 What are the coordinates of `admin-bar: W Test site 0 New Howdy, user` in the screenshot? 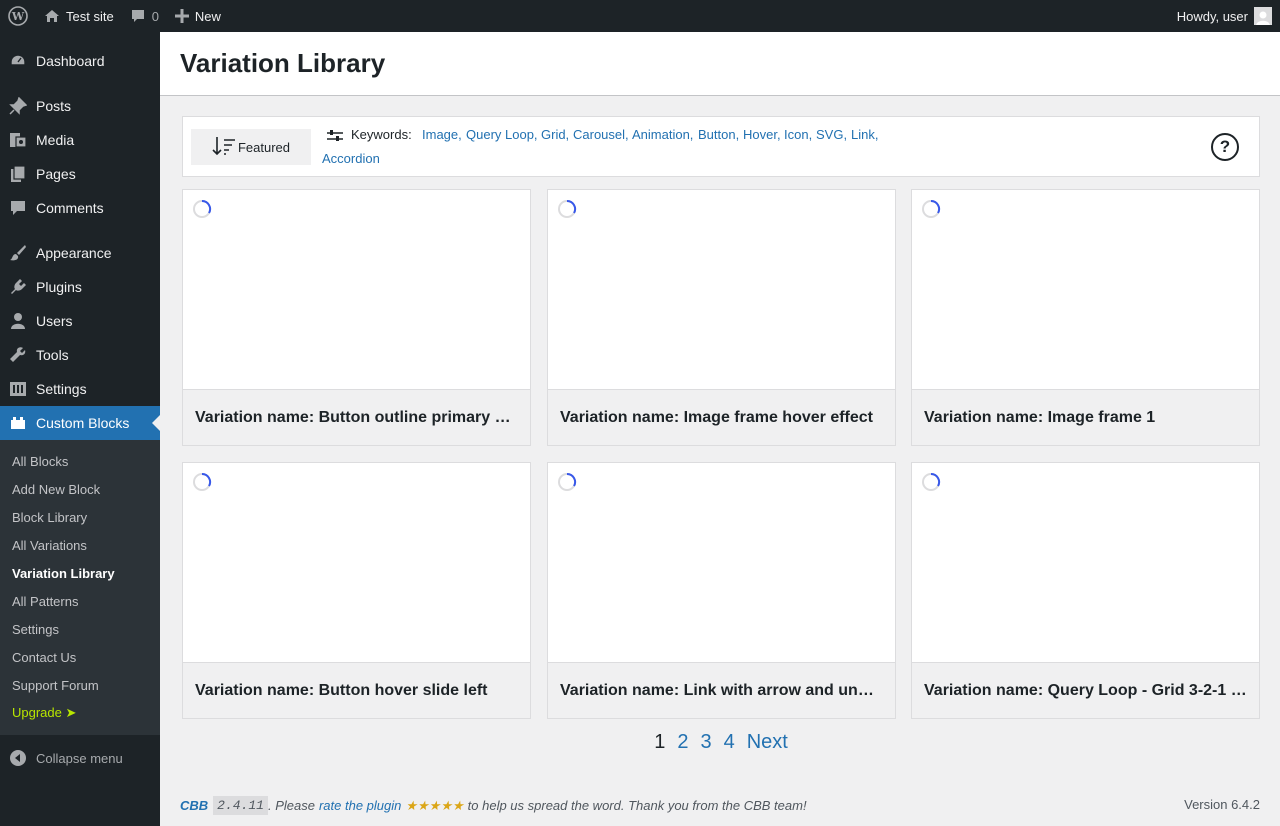 It's located at (640, 16).